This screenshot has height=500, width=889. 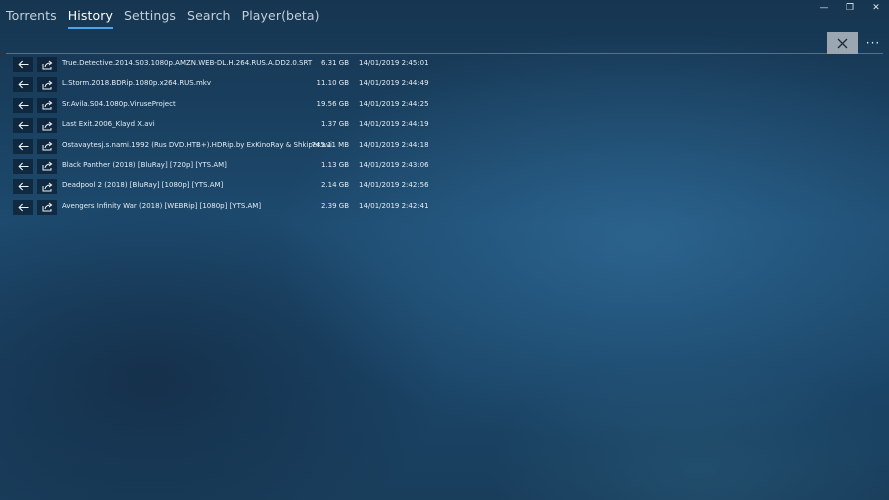 I want to click on file-name: L.Storm.2018.BDRip.1080p.x264.RUS.mkv, so click(x=136, y=83).